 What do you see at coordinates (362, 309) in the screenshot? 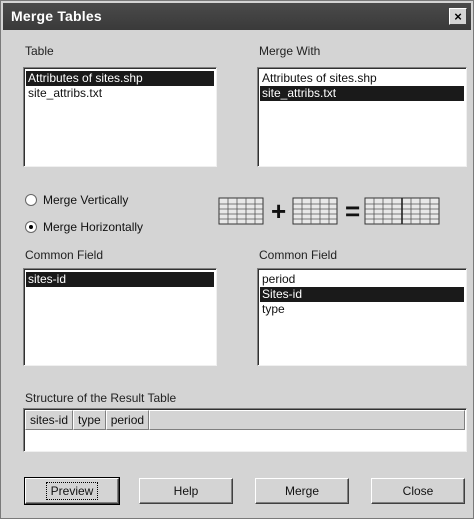
I see `common-field-right-item-2: type` at bounding box center [362, 309].